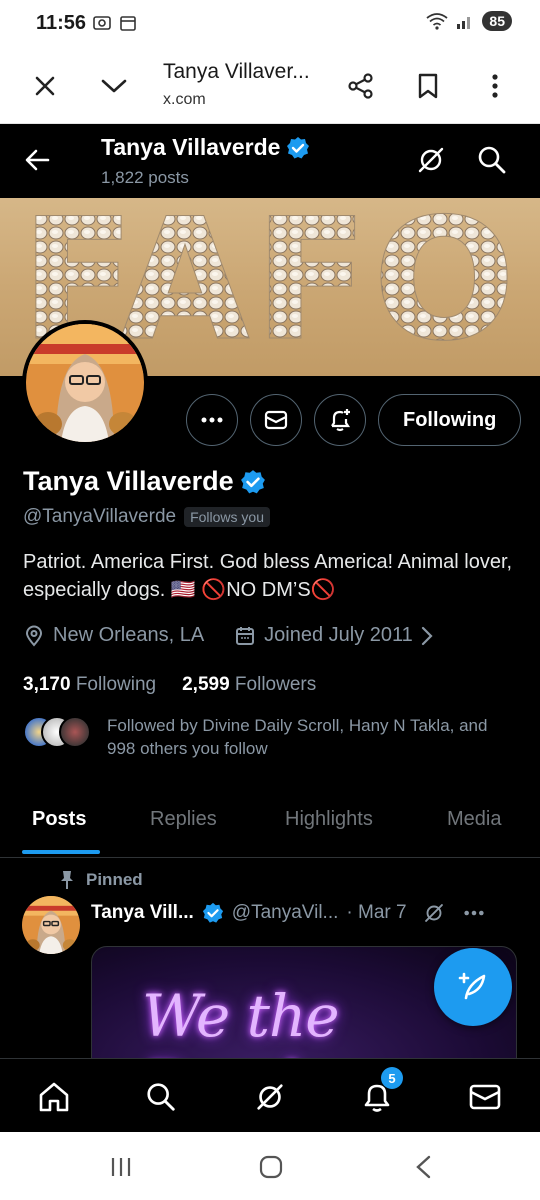 Image resolution: width=540 pixels, height=1200 pixels. I want to click on header-name: Tanya Villaverde, so click(191, 147).